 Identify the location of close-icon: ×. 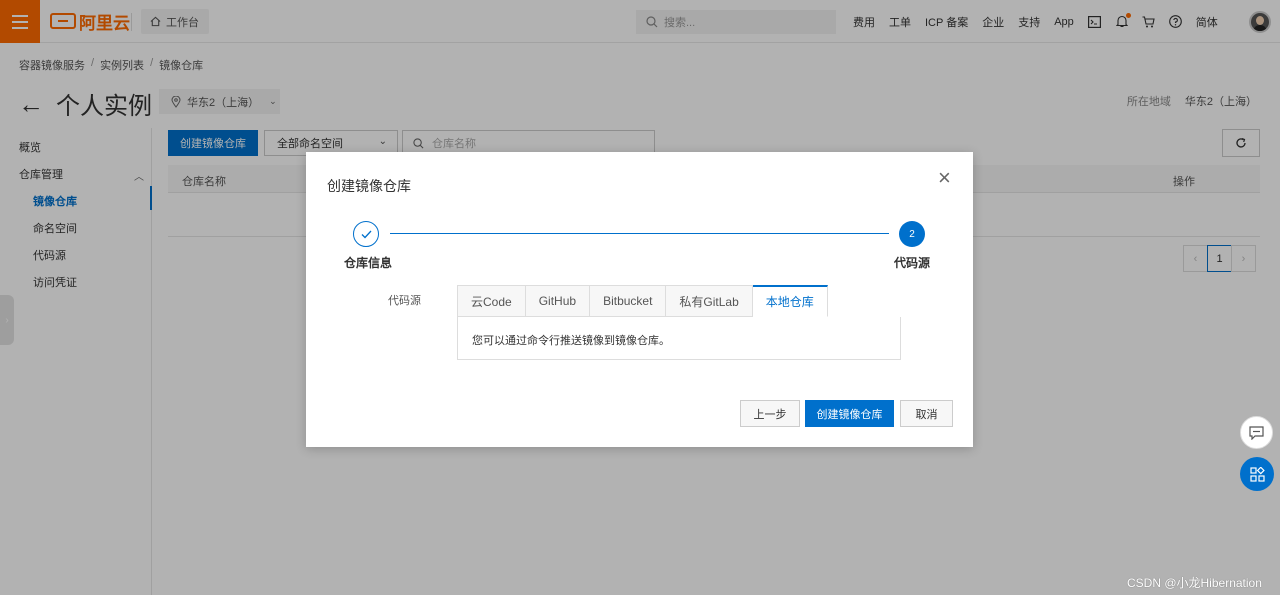
(944, 178).